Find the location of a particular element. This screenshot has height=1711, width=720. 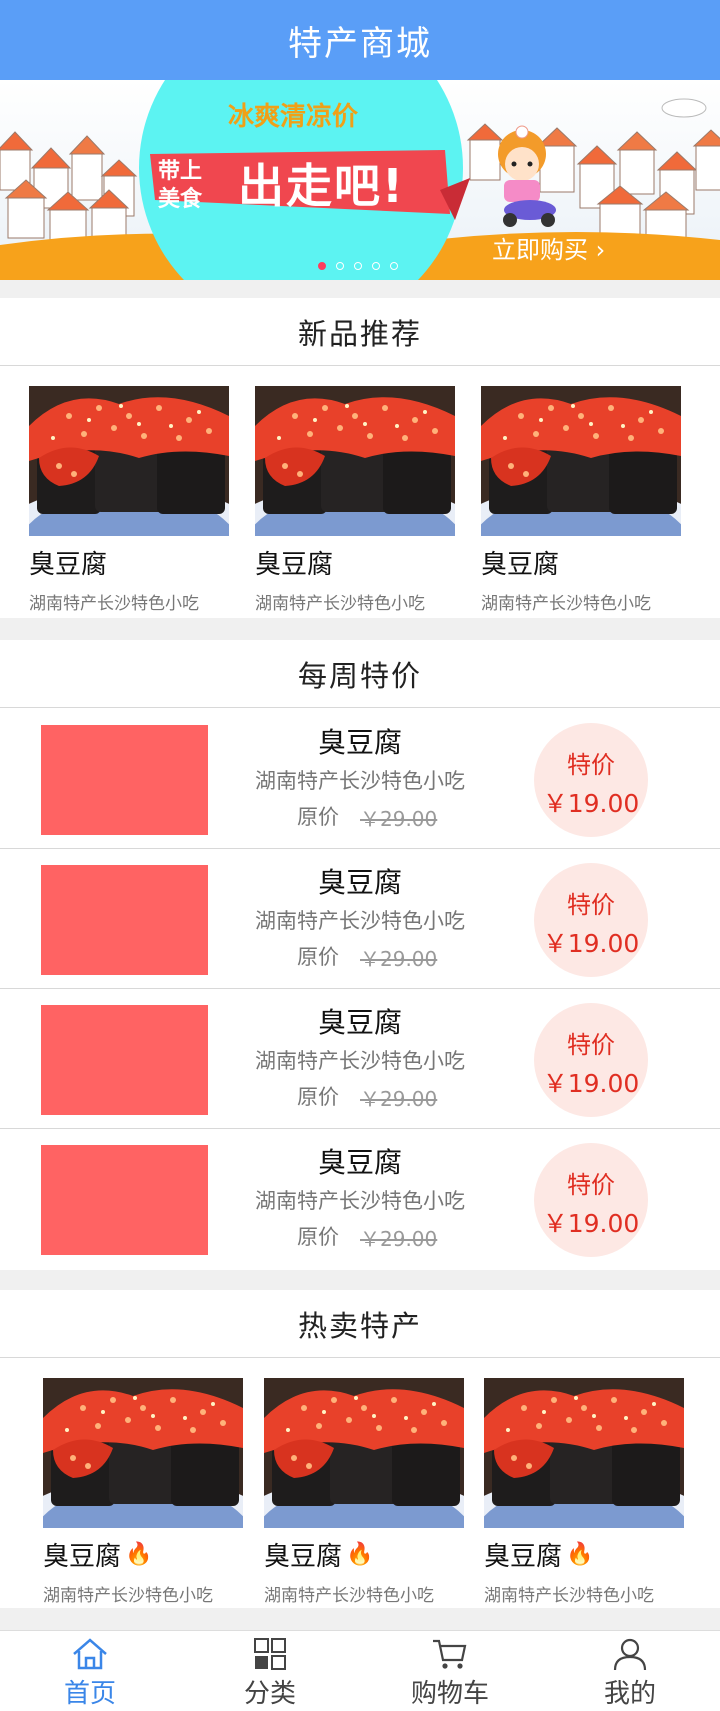

tab-category: 分类 is located at coordinates (270, 1671).